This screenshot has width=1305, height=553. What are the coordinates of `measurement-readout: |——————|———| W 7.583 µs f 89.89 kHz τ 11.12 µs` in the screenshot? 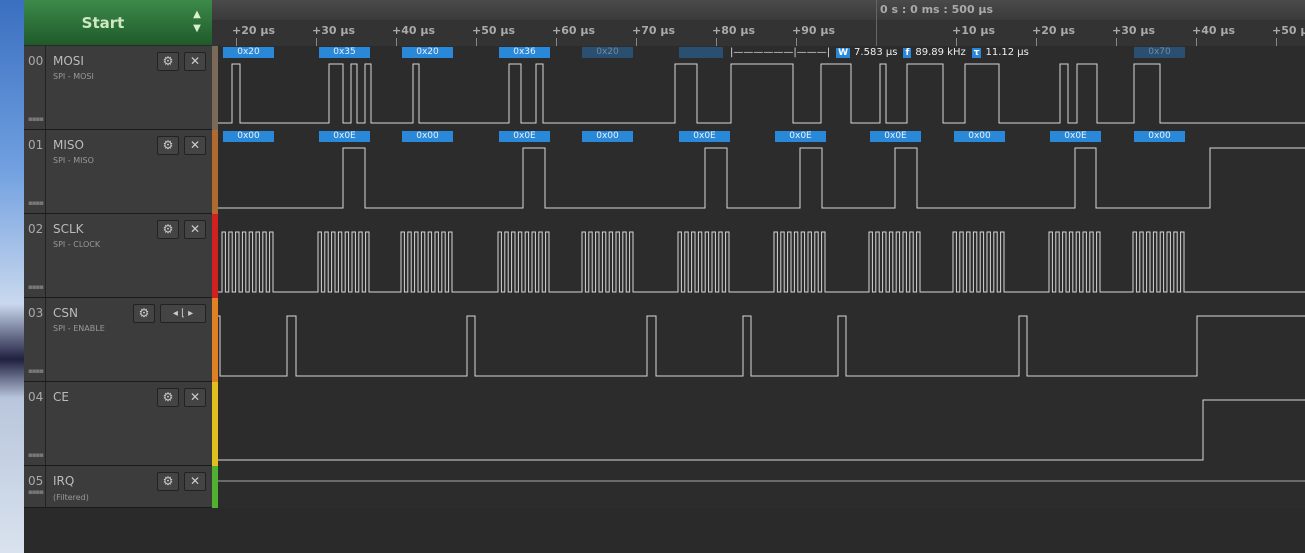 It's located at (879, 52).